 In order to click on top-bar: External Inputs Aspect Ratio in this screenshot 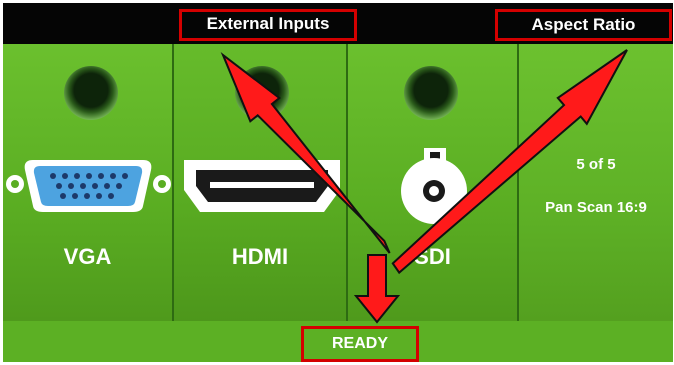, I will do `click(338, 23)`.